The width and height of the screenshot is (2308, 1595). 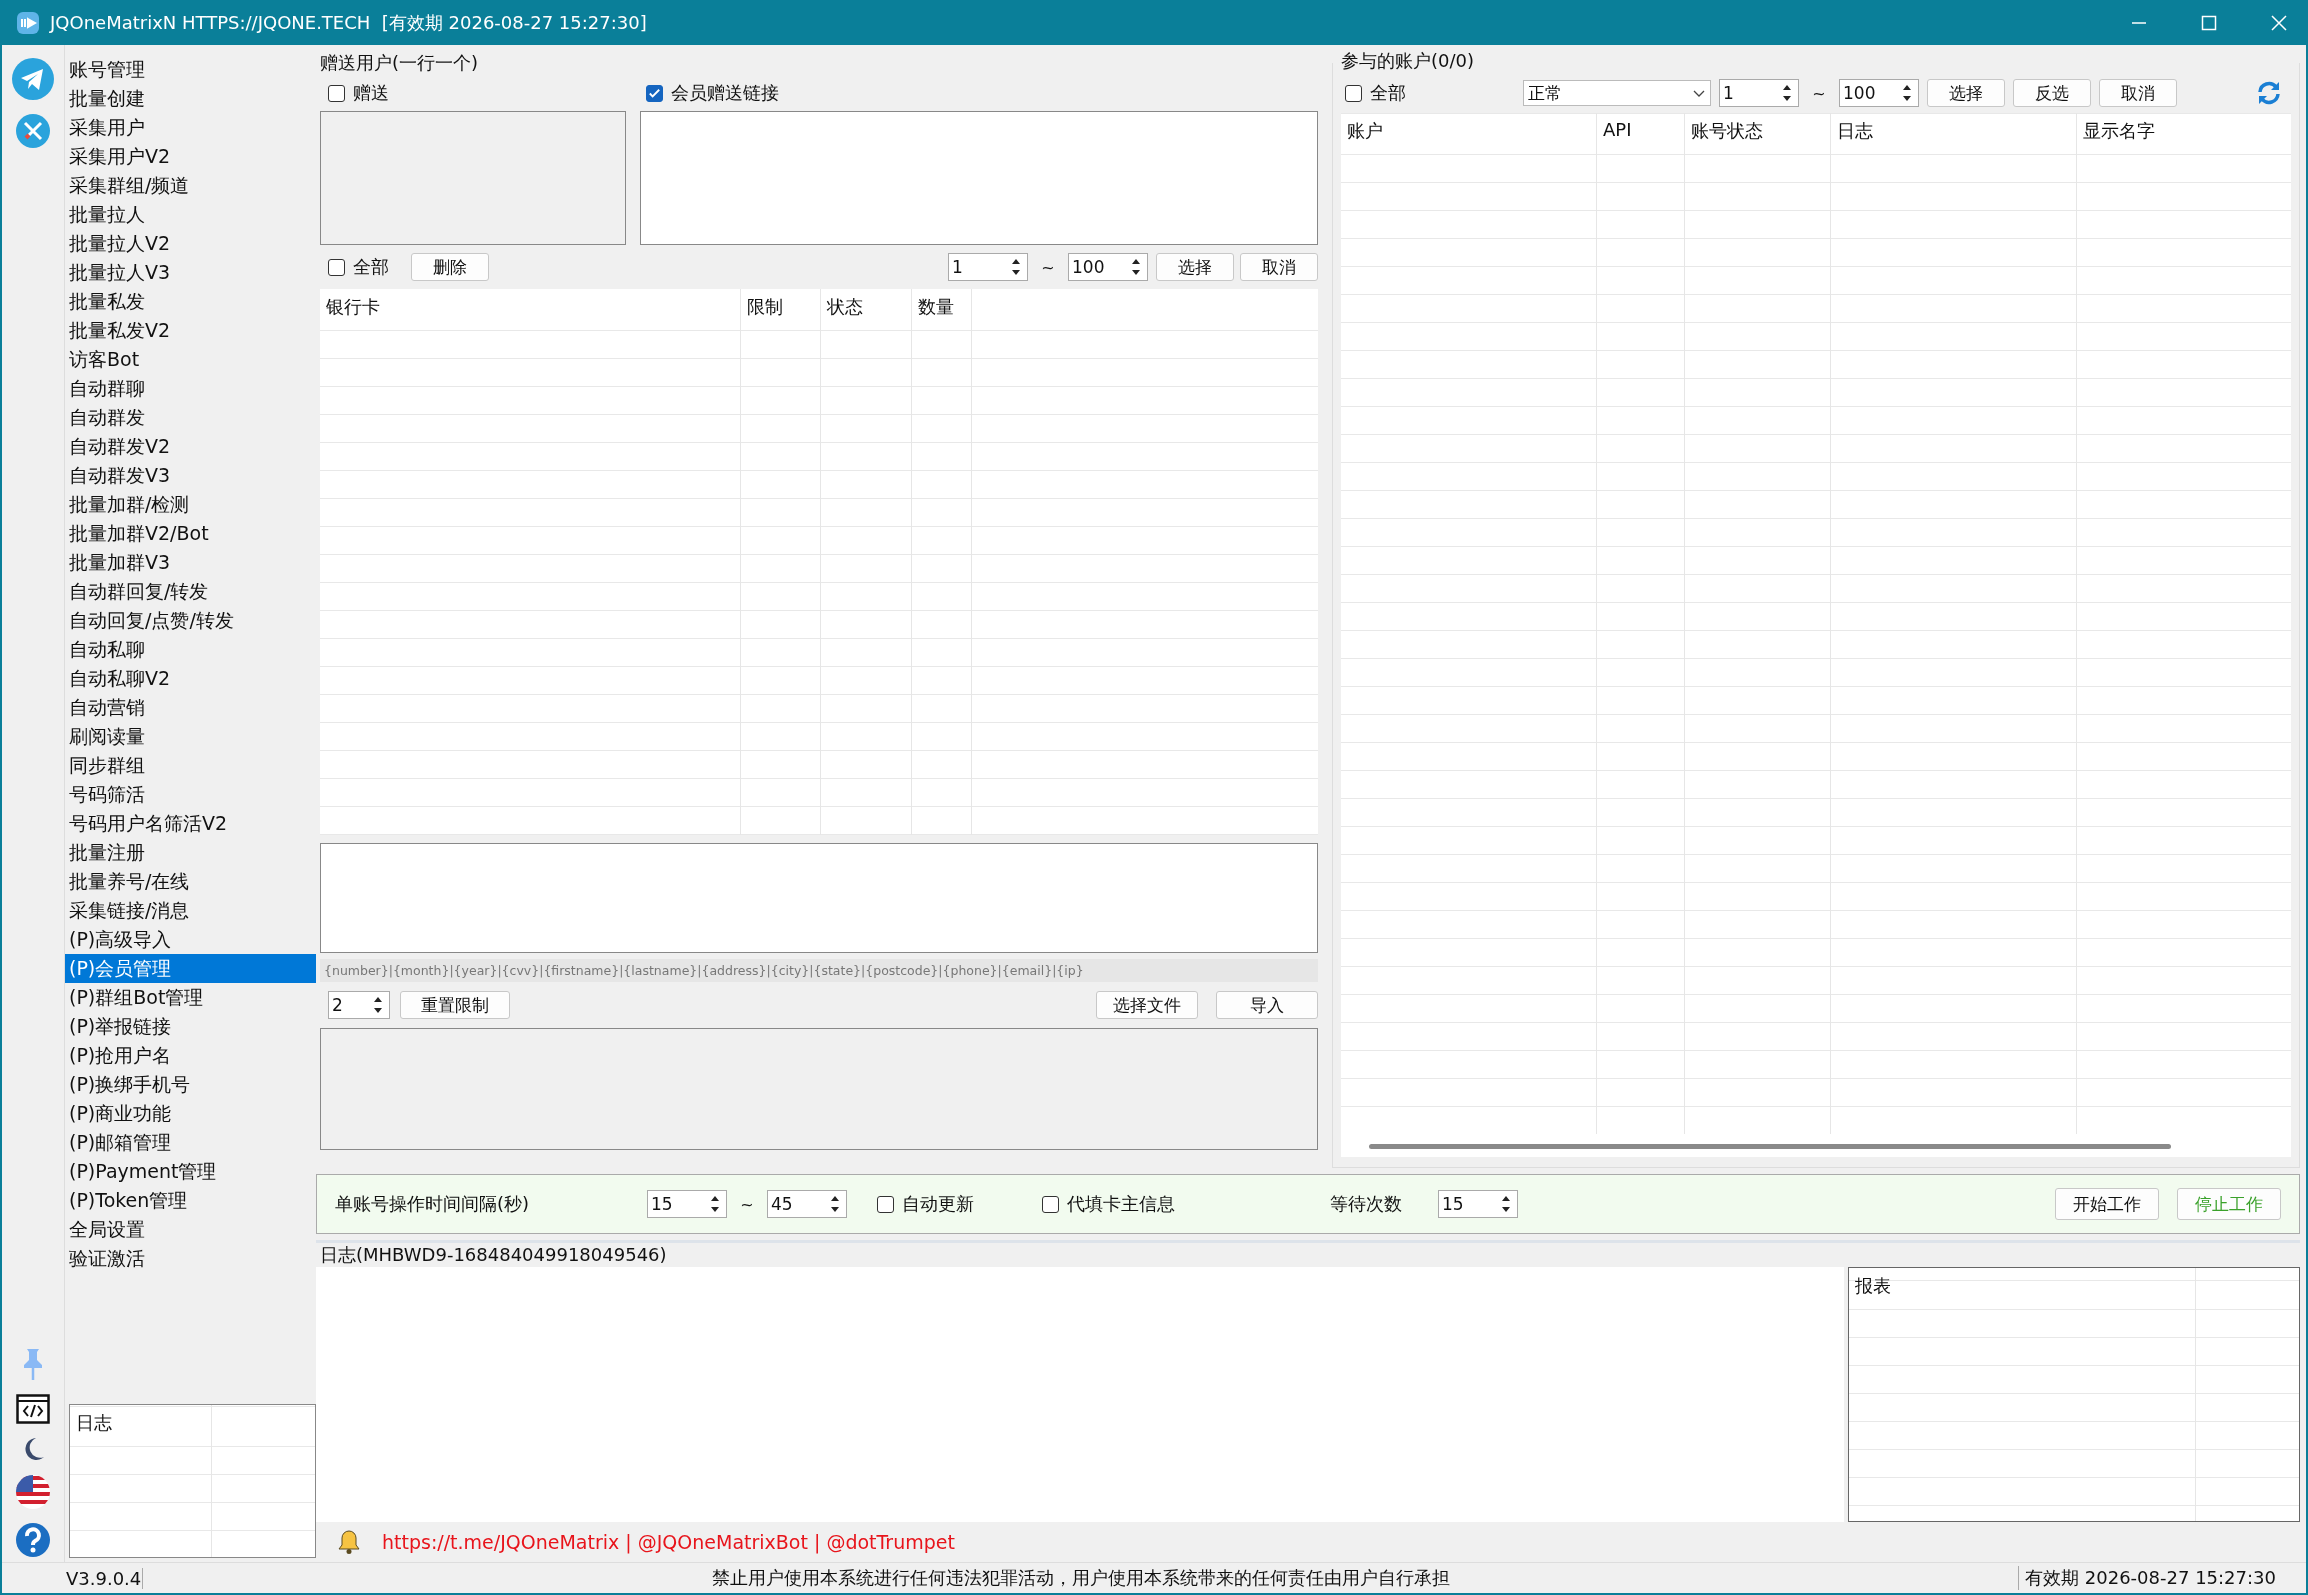 What do you see at coordinates (1770, 1146) in the screenshot?
I see `scrollbar` at bounding box center [1770, 1146].